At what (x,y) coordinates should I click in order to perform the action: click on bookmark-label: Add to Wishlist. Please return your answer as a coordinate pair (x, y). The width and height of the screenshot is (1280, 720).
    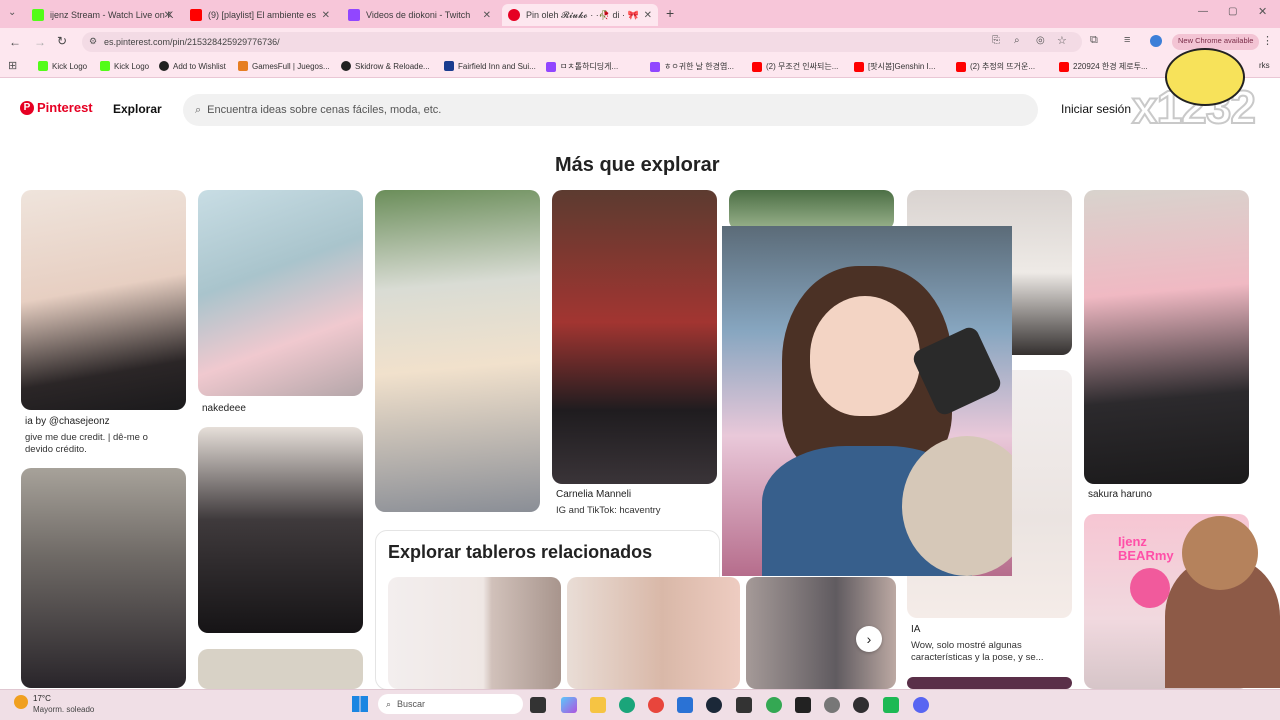
    Looking at the image, I should click on (199, 66).